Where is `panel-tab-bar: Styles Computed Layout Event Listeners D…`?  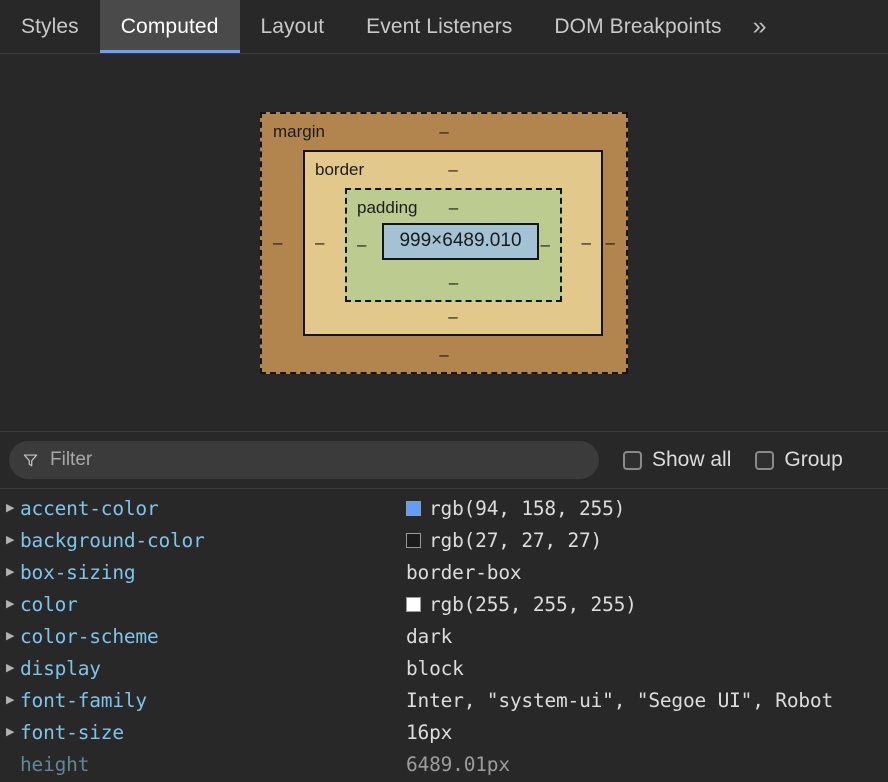
panel-tab-bar: Styles Computed Layout Event Listeners D… is located at coordinates (444, 27).